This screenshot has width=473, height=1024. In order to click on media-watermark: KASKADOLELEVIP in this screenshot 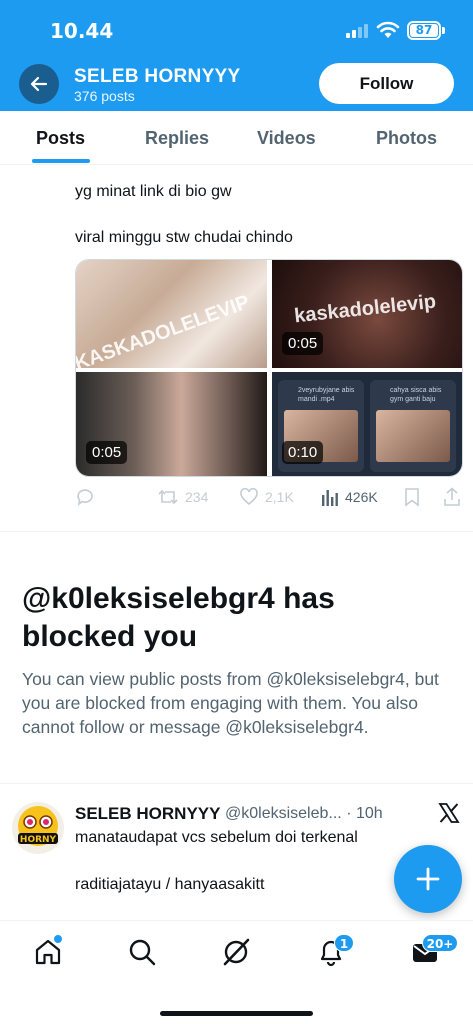, I will do `click(164, 329)`.